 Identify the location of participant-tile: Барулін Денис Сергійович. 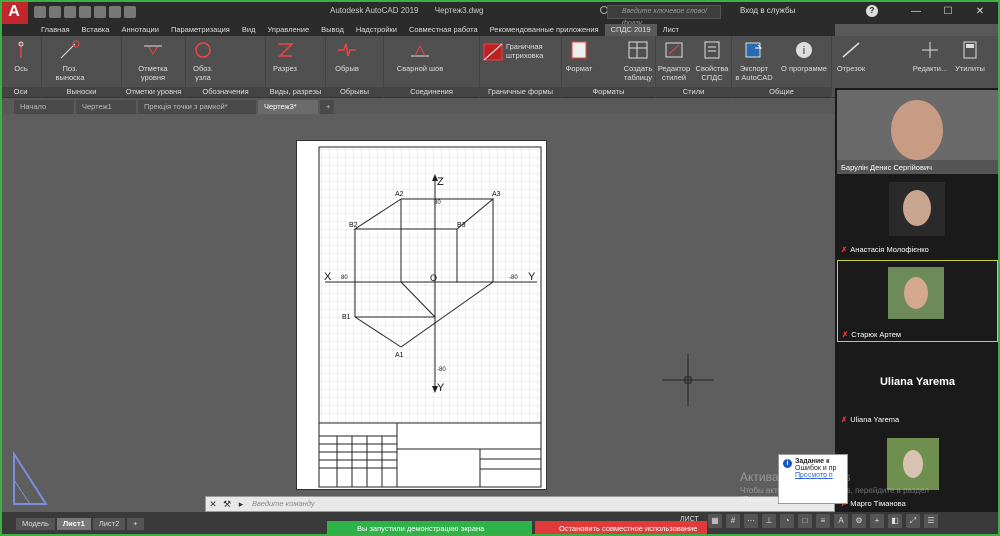
(917, 132).